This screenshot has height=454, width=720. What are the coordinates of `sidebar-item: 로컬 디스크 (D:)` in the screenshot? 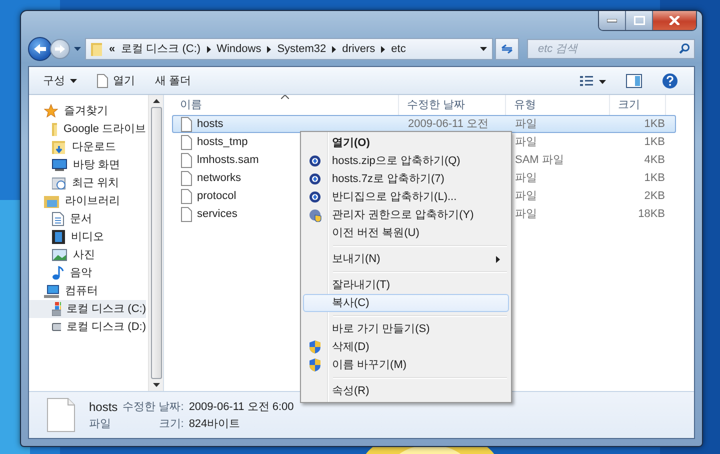 It's located at (87, 327).